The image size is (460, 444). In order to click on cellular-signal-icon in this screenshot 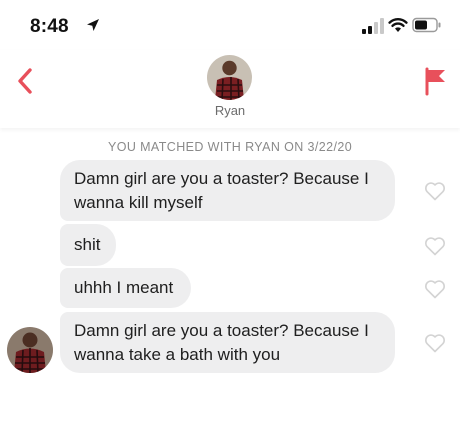, I will do `click(373, 26)`.